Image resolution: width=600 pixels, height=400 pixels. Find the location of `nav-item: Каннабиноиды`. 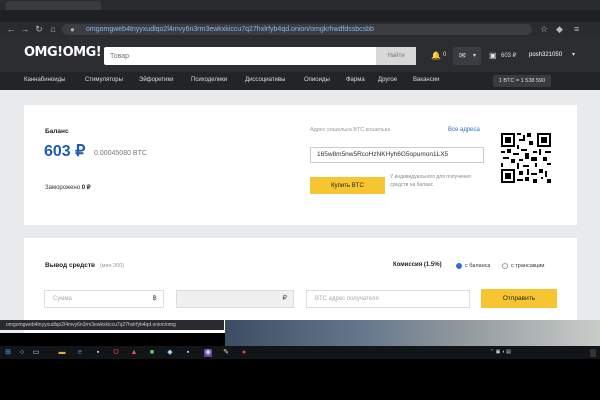

nav-item: Каннабиноиды is located at coordinates (44, 80).